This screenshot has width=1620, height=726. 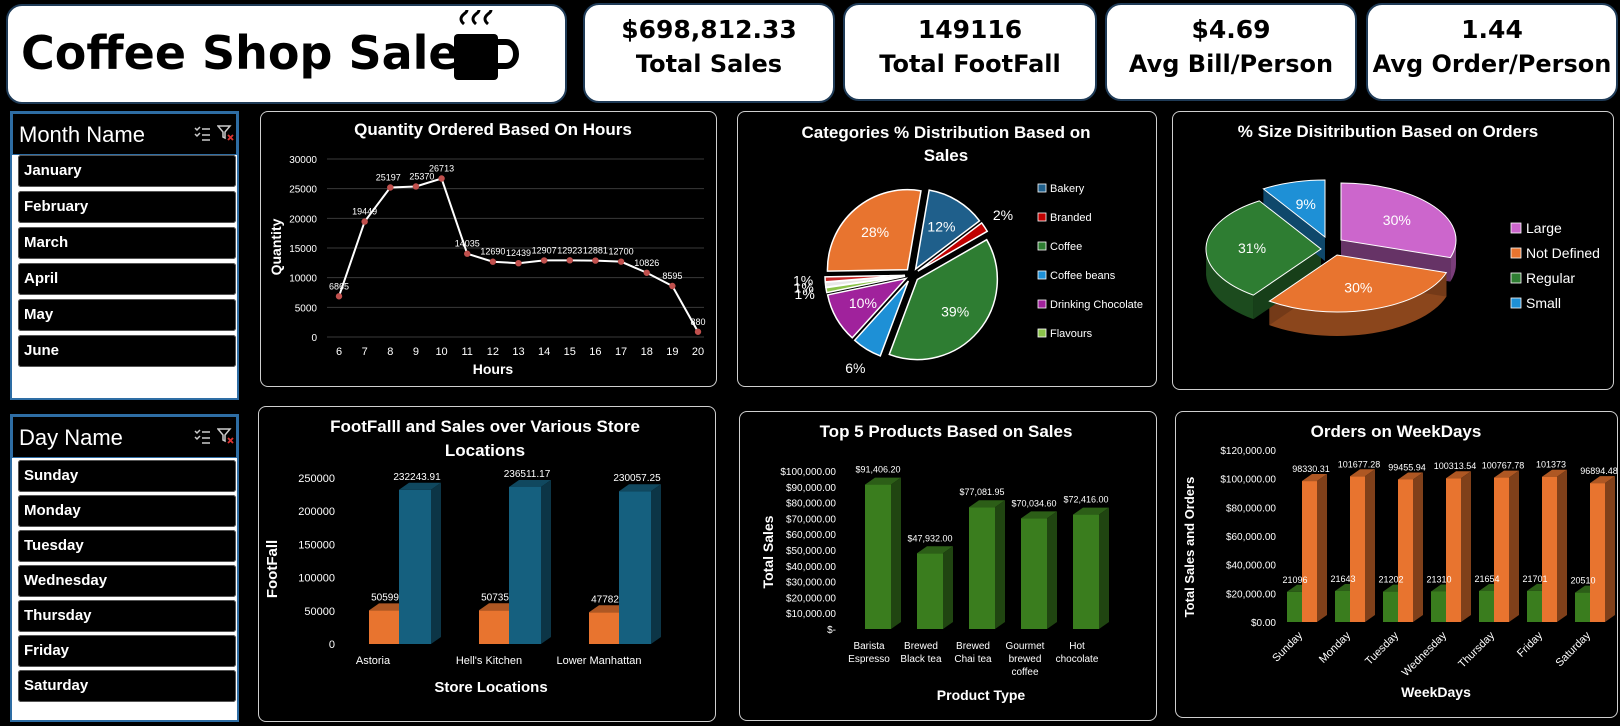 What do you see at coordinates (672, 276) in the screenshot?
I see `data-label: 8595` at bounding box center [672, 276].